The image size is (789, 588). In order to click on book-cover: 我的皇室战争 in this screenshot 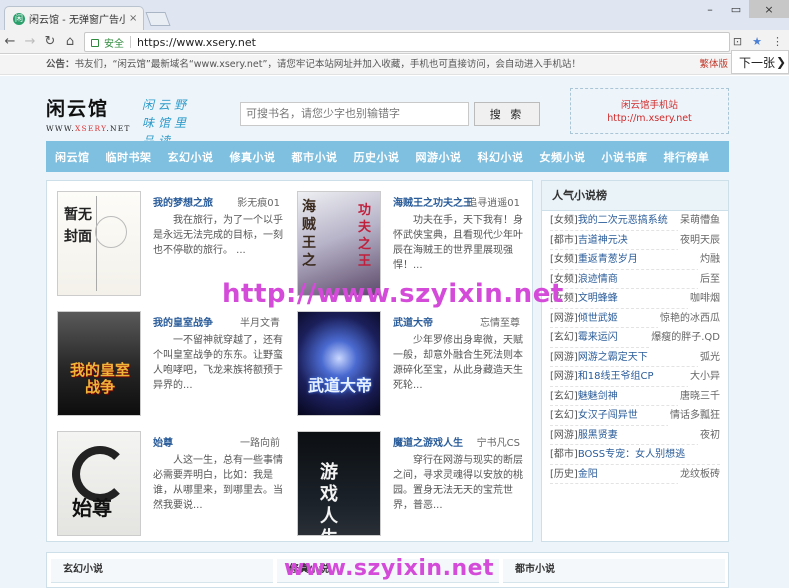, I will do `click(99, 363)`.